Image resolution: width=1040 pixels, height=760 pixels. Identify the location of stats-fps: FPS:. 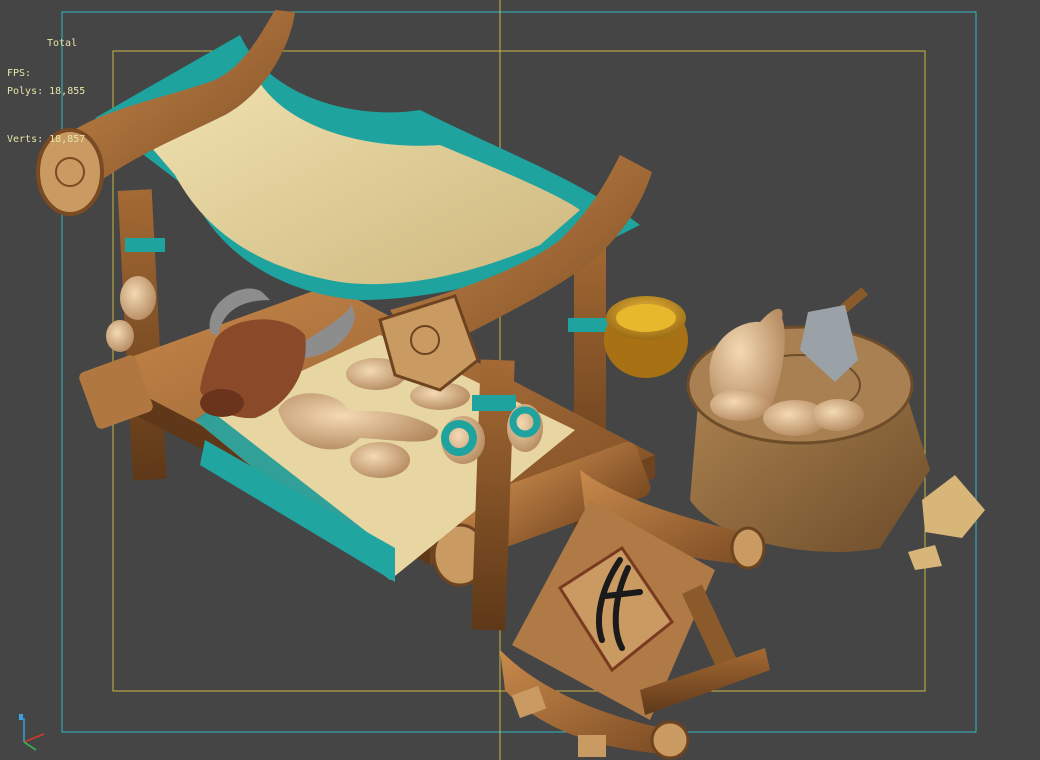
(19, 73).